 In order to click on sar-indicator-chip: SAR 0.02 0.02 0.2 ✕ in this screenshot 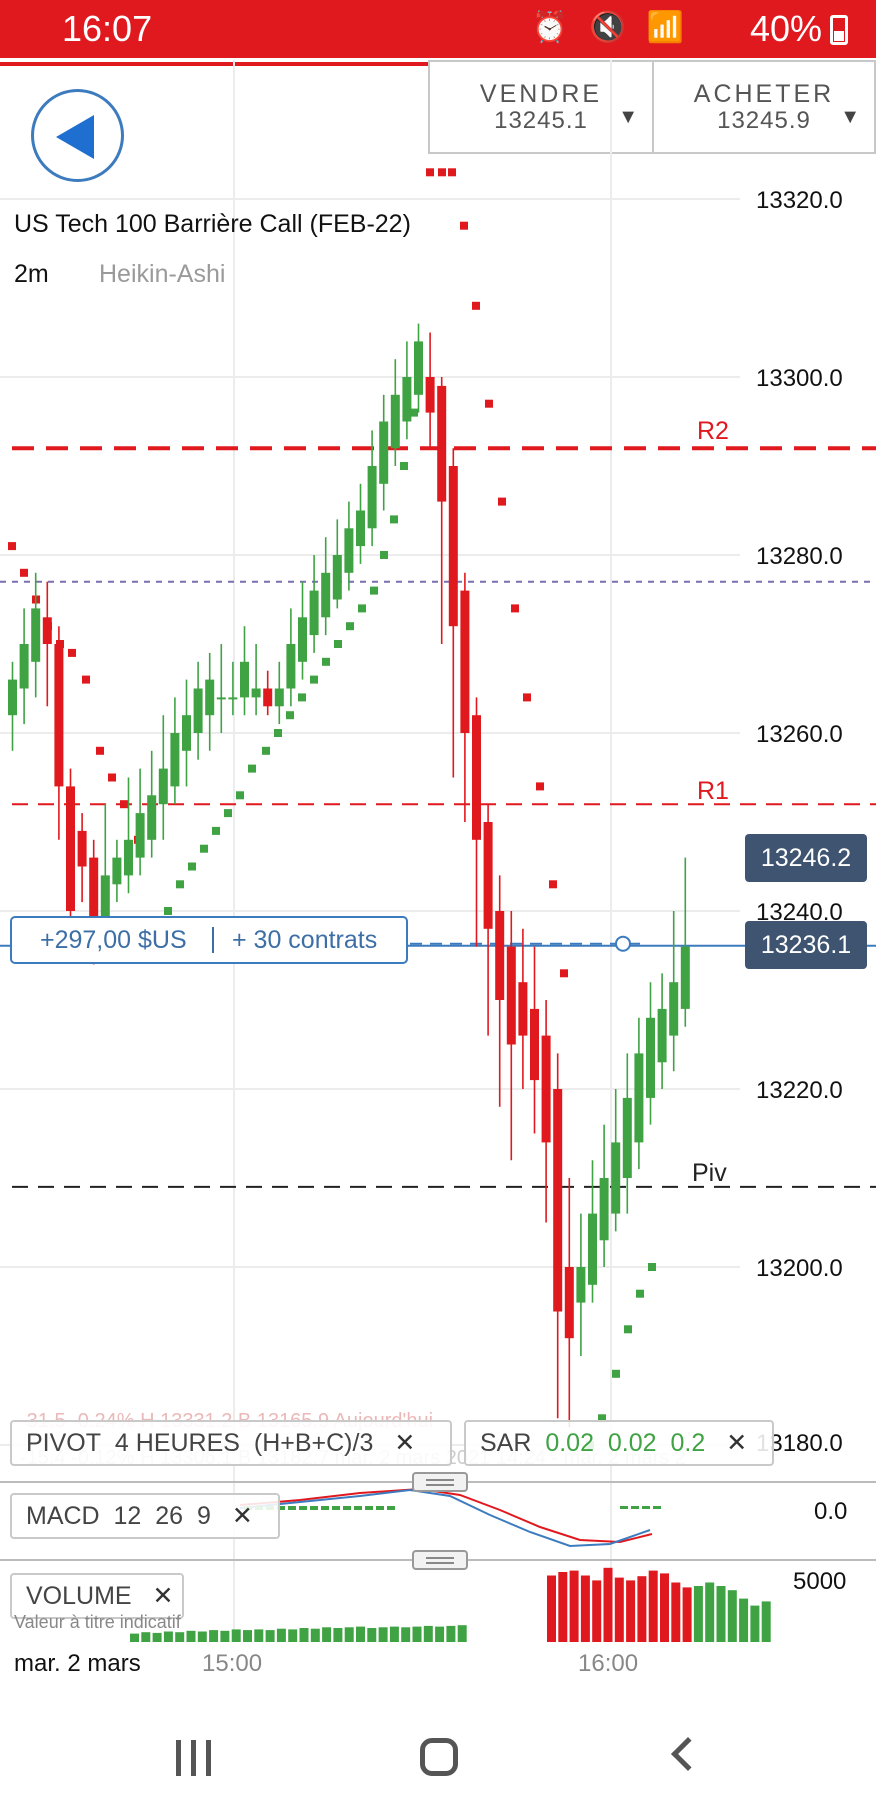, I will do `click(619, 1443)`.